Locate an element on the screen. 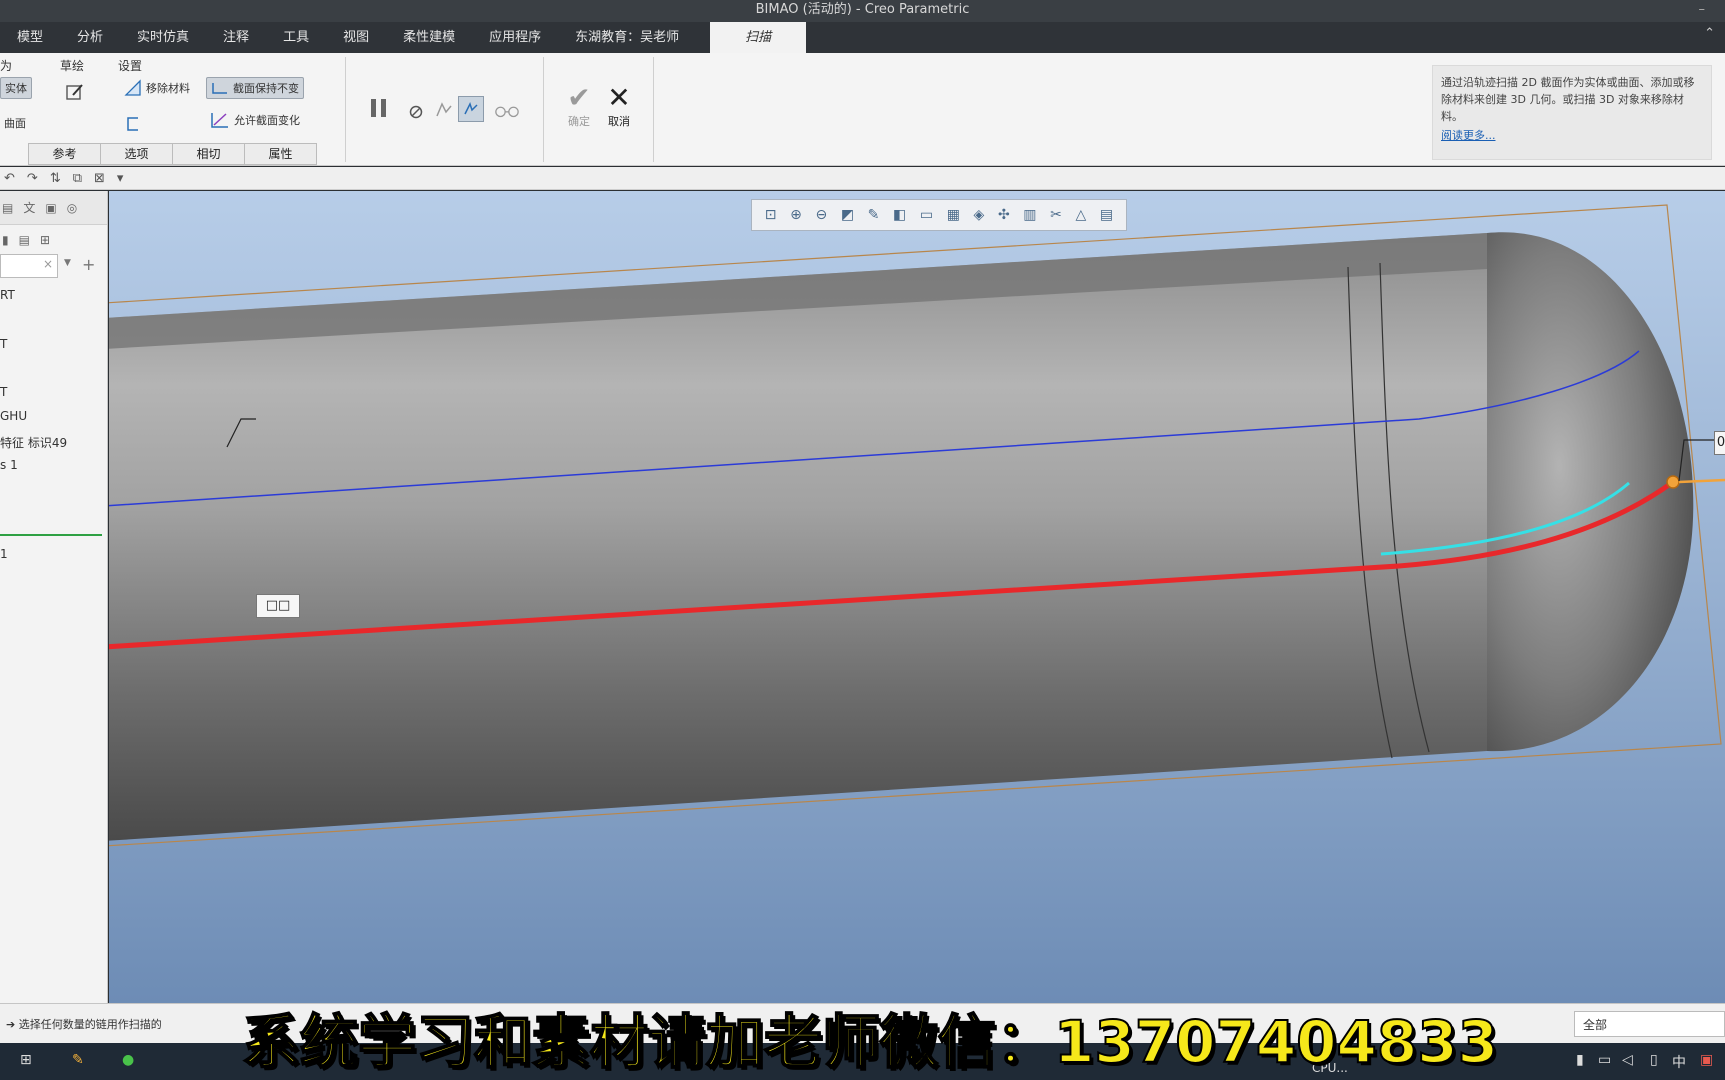  minimize-button: – is located at coordinates (1702, 10).